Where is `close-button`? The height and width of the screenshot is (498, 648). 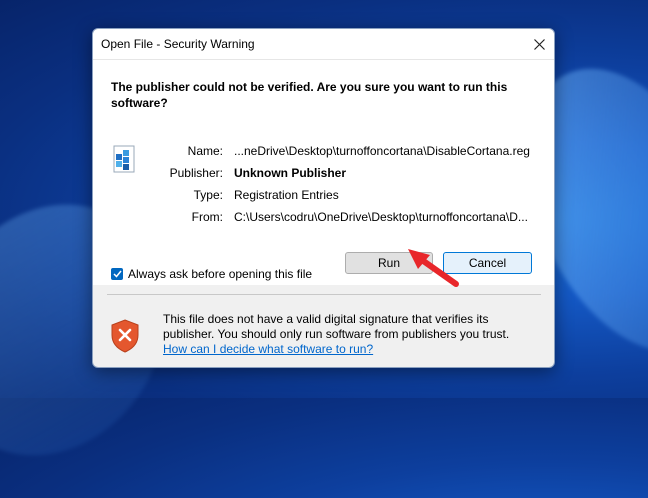 close-button is located at coordinates (539, 44).